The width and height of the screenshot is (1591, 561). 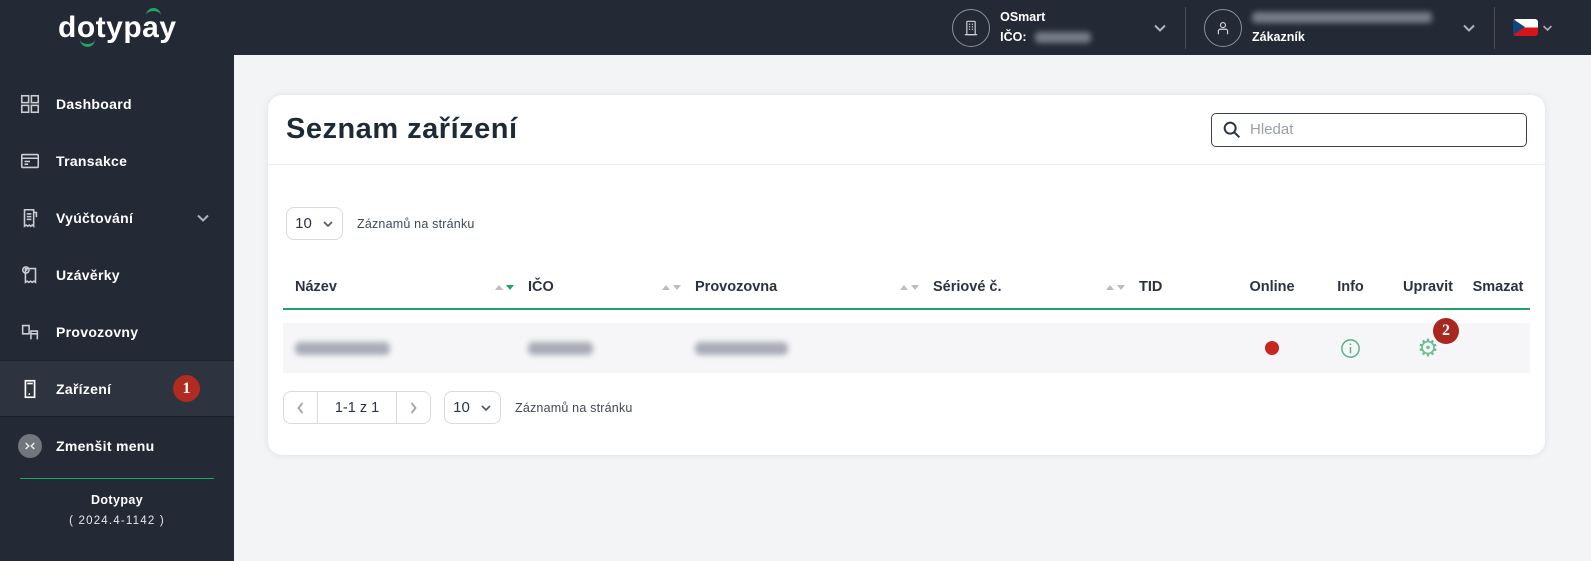 I want to click on online-status-dot, so click(x=1272, y=348).